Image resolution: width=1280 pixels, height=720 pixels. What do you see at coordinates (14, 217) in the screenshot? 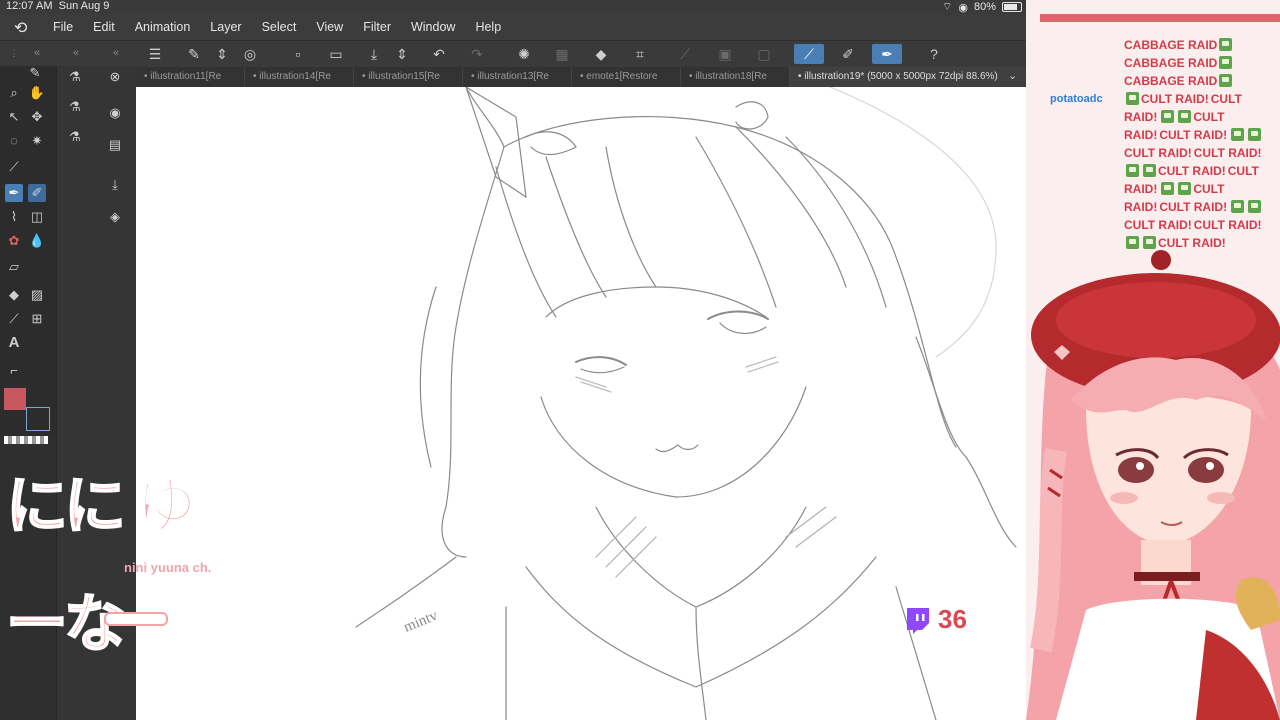
I see `brush-icon: ⌇` at bounding box center [14, 217].